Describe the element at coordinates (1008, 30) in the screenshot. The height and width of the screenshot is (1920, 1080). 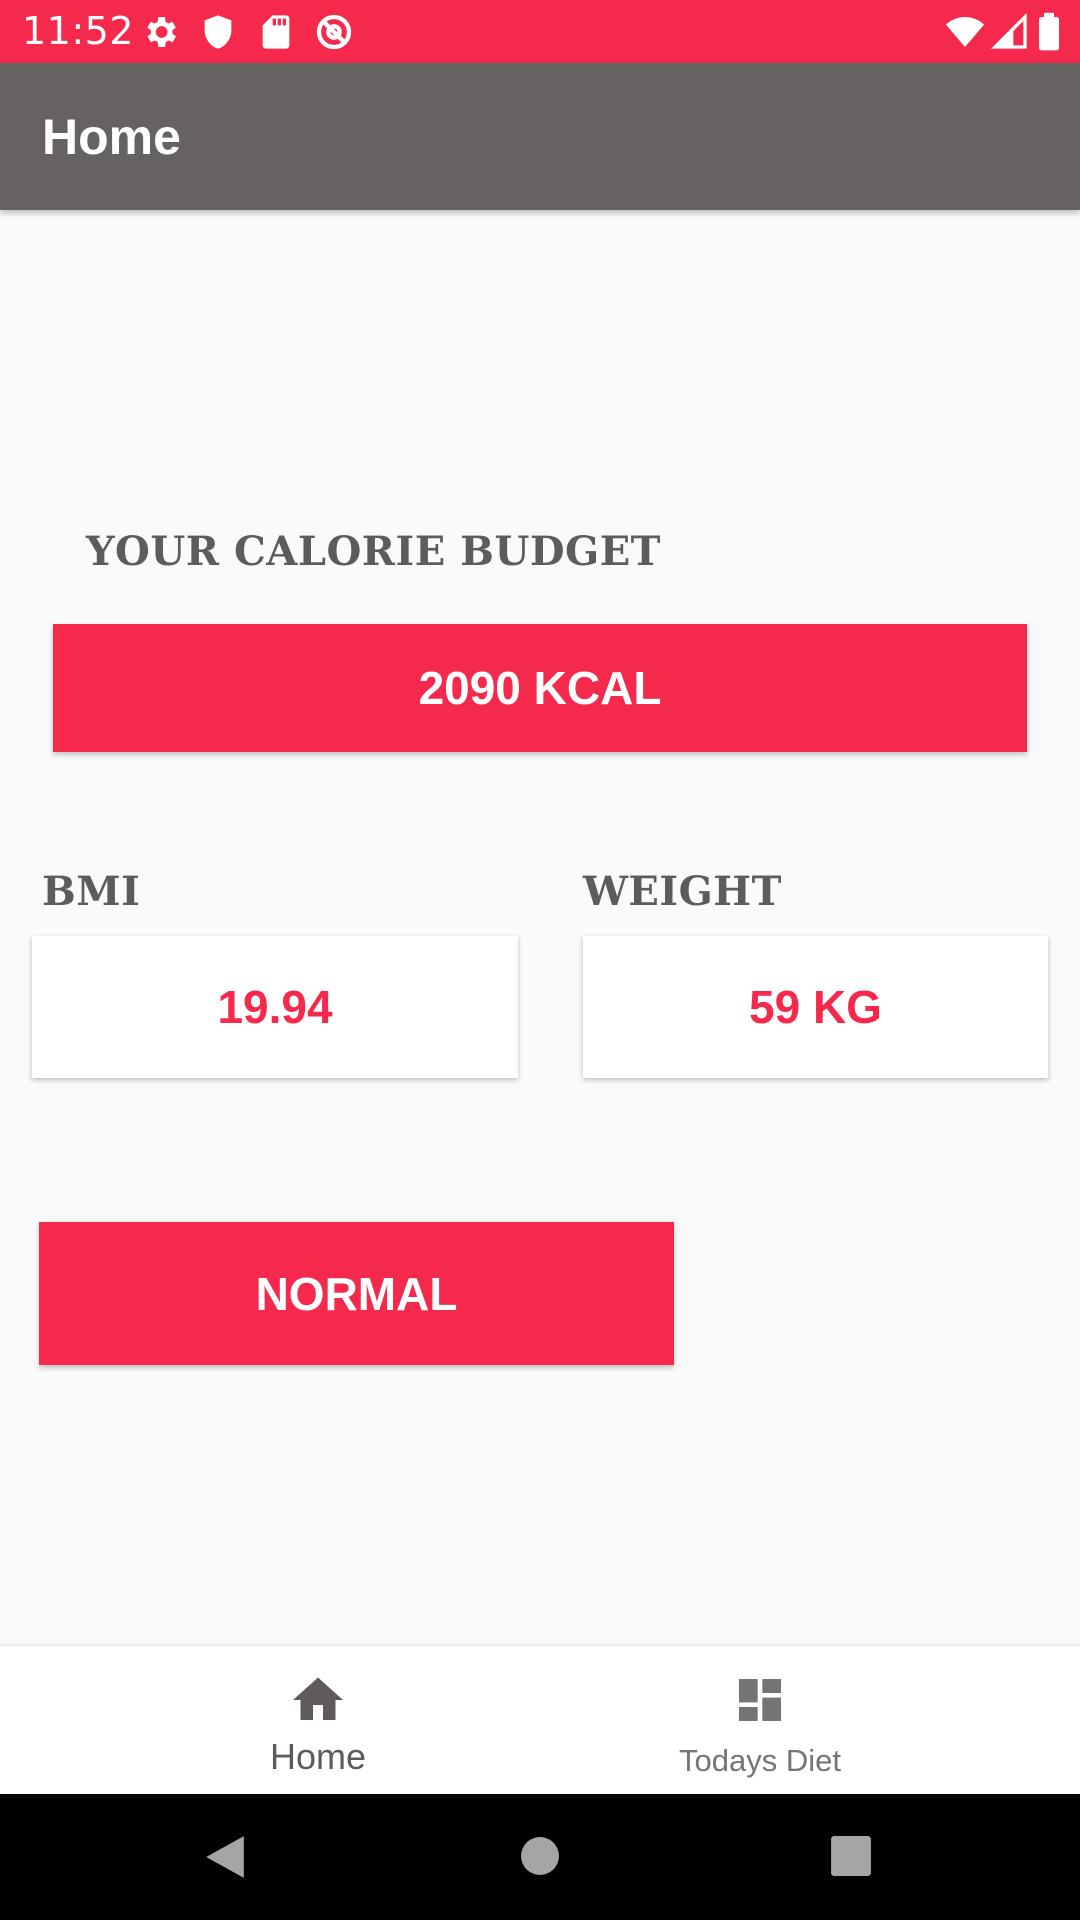
I see `signal-icon` at that location.